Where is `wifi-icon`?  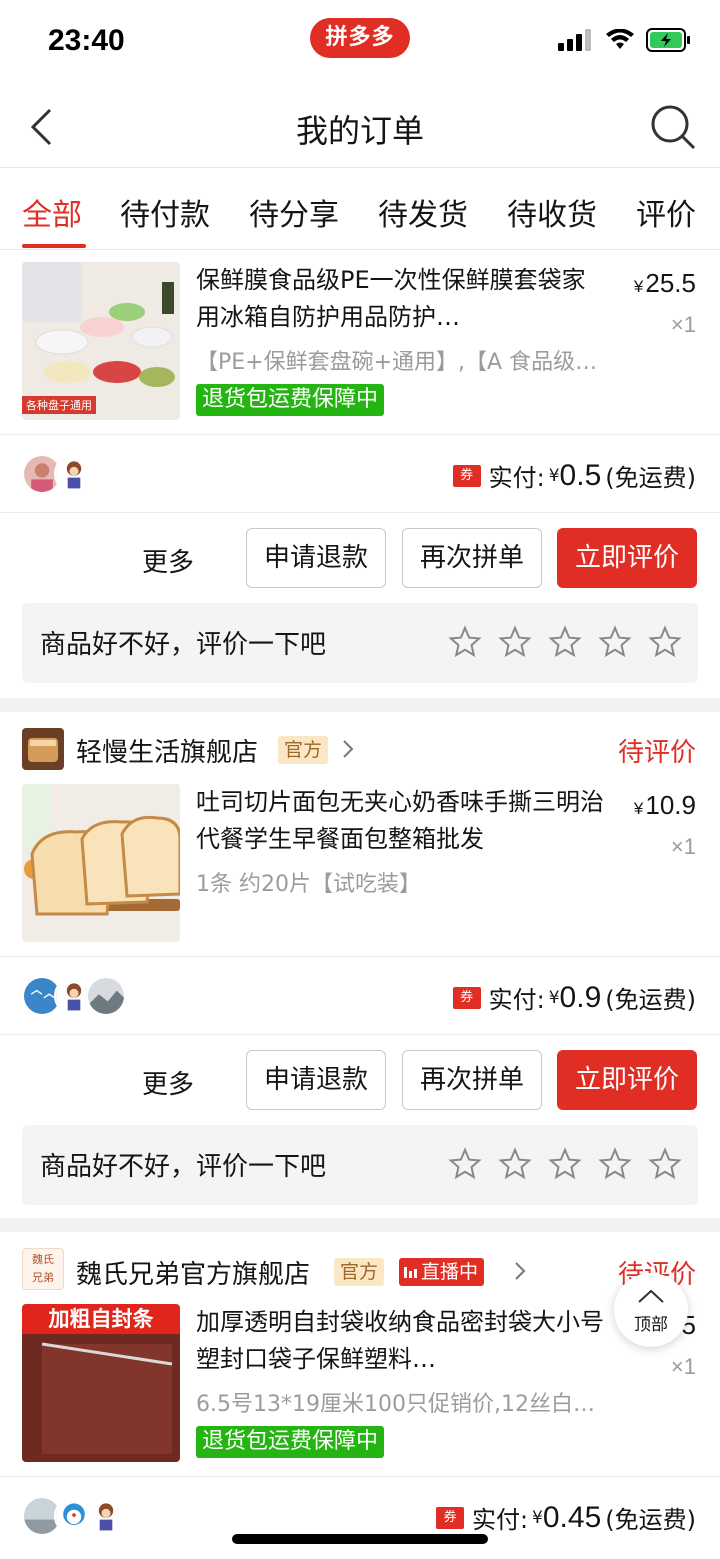 wifi-icon is located at coordinates (620, 39).